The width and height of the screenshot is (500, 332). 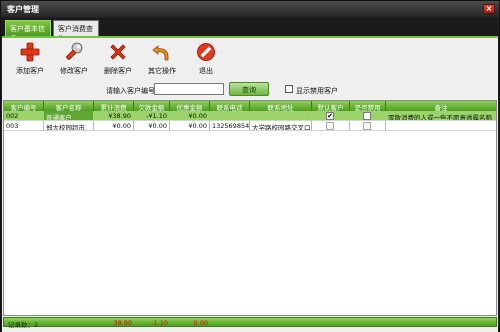 I want to click on cell-code: 003, so click(x=24, y=126).